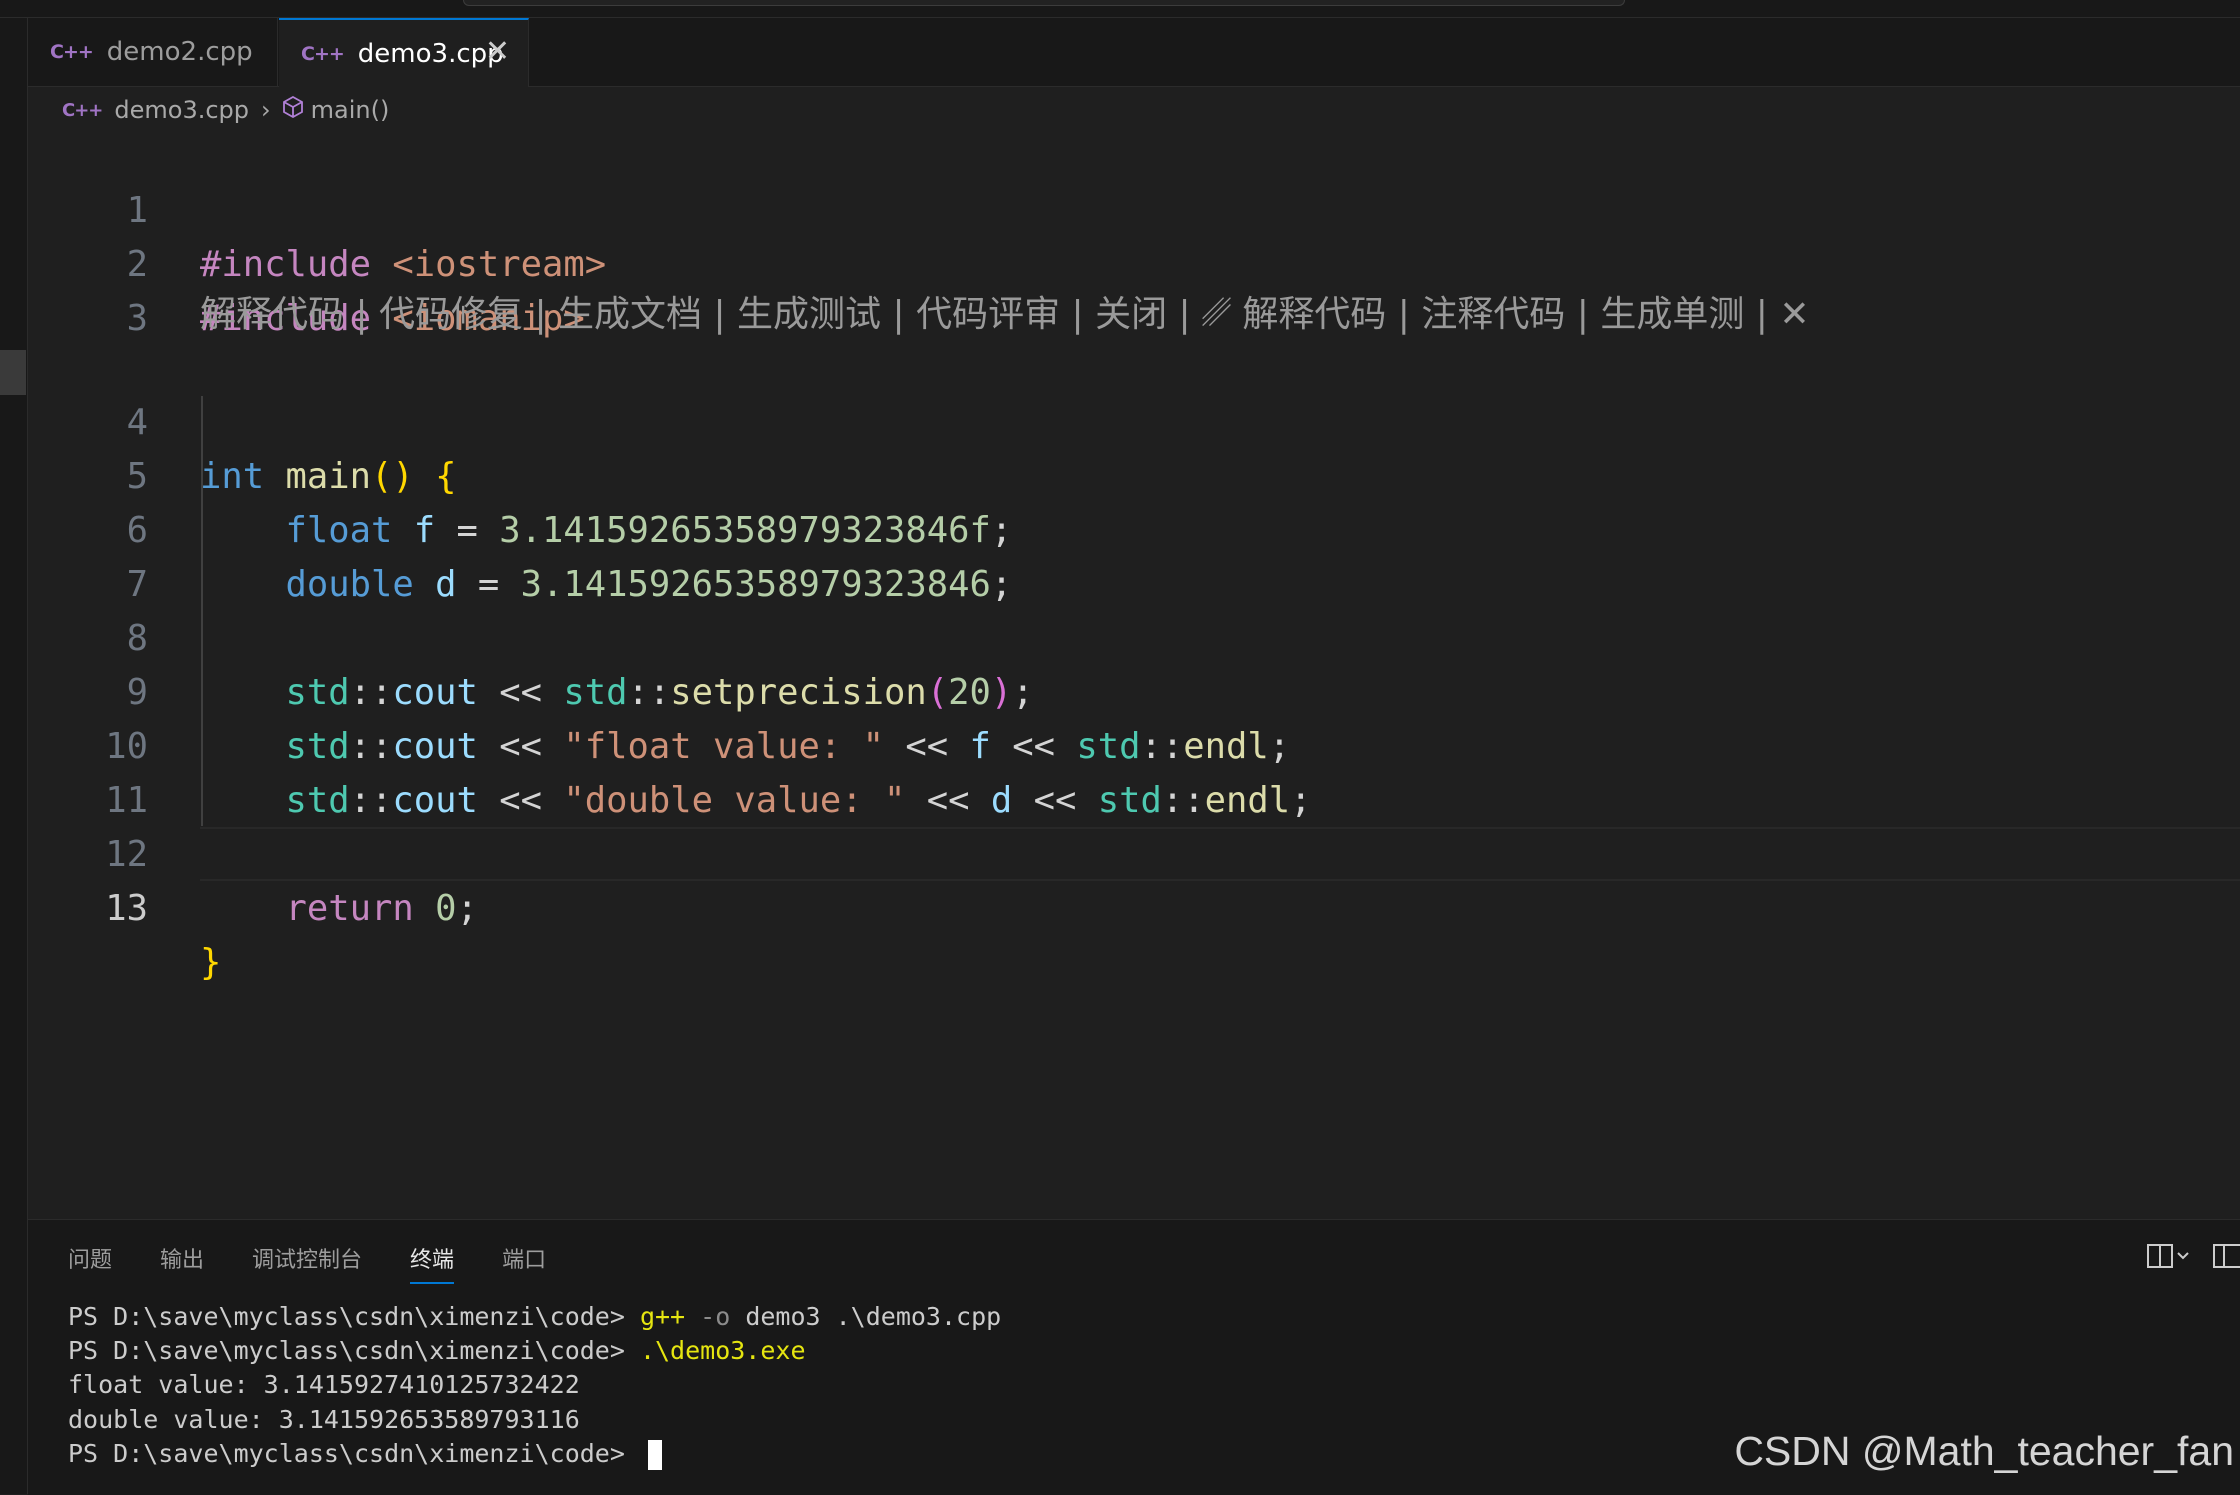  I want to click on tab-output: 输出, so click(182, 1263).